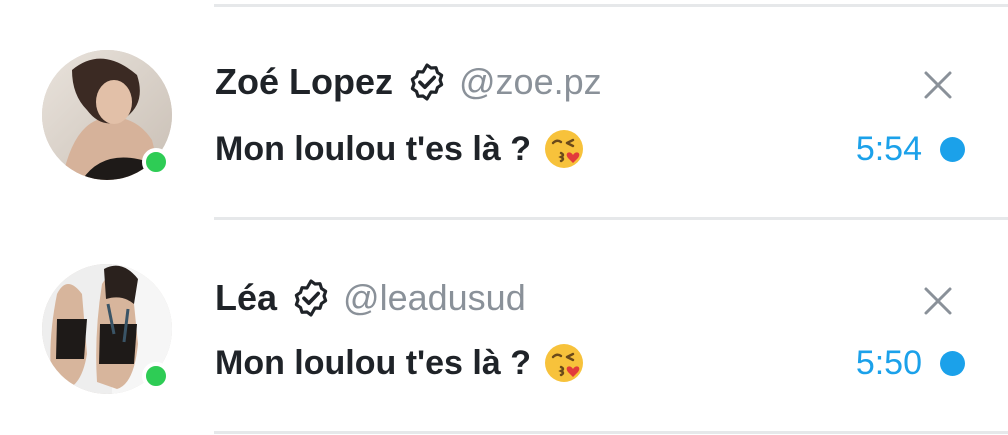  Describe the element at coordinates (611, 432) in the screenshot. I see `divider` at that location.